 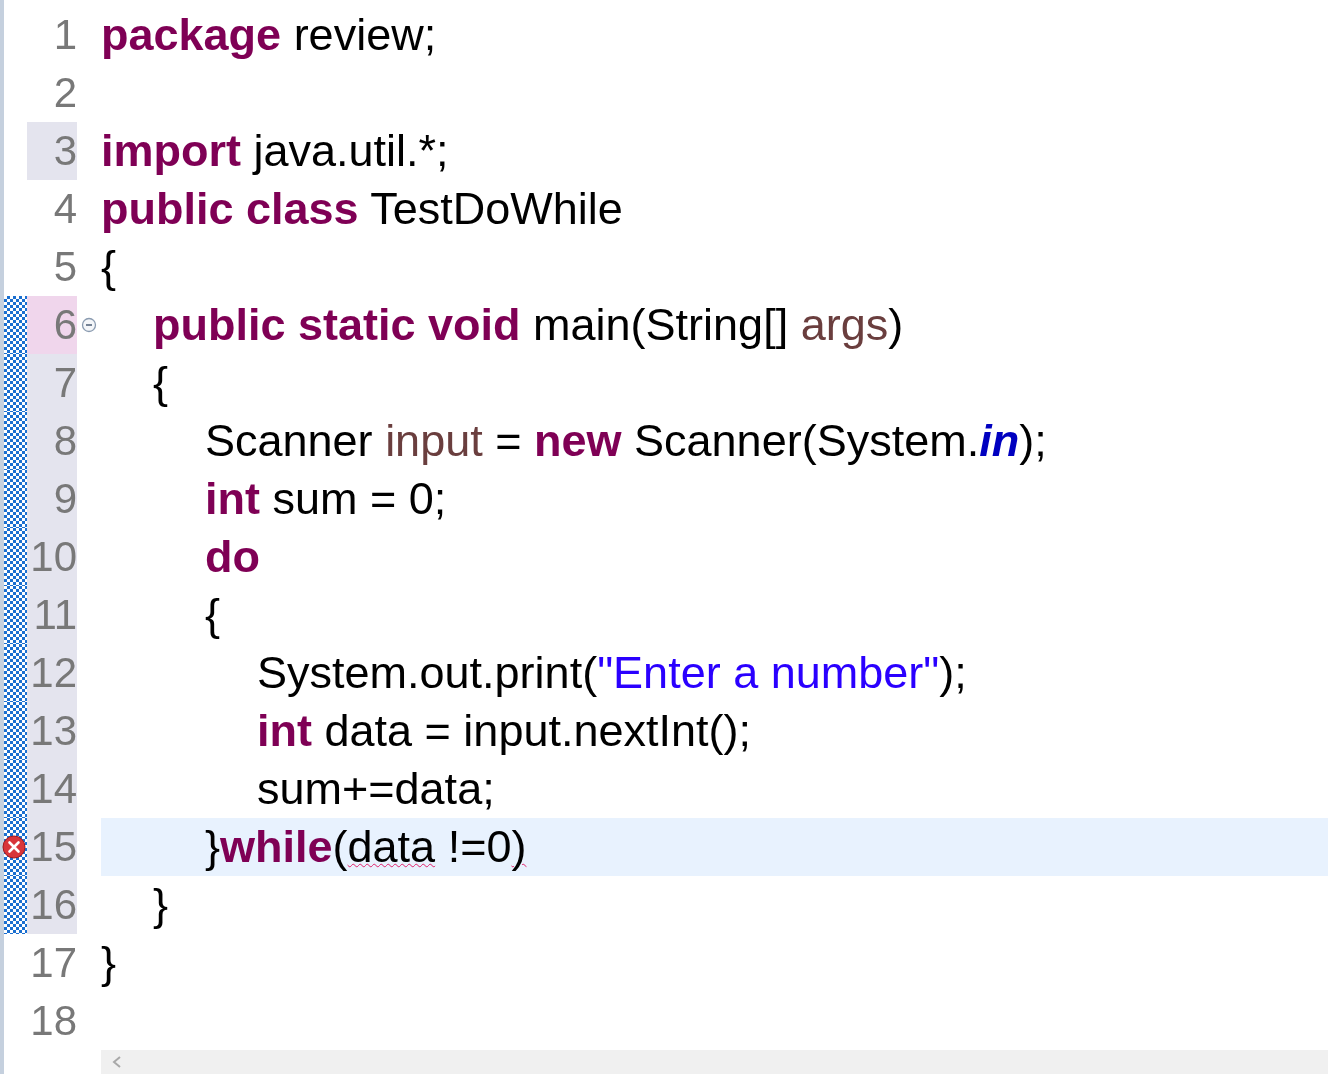 What do you see at coordinates (52, 383) in the screenshot?
I see `line-number: 7` at bounding box center [52, 383].